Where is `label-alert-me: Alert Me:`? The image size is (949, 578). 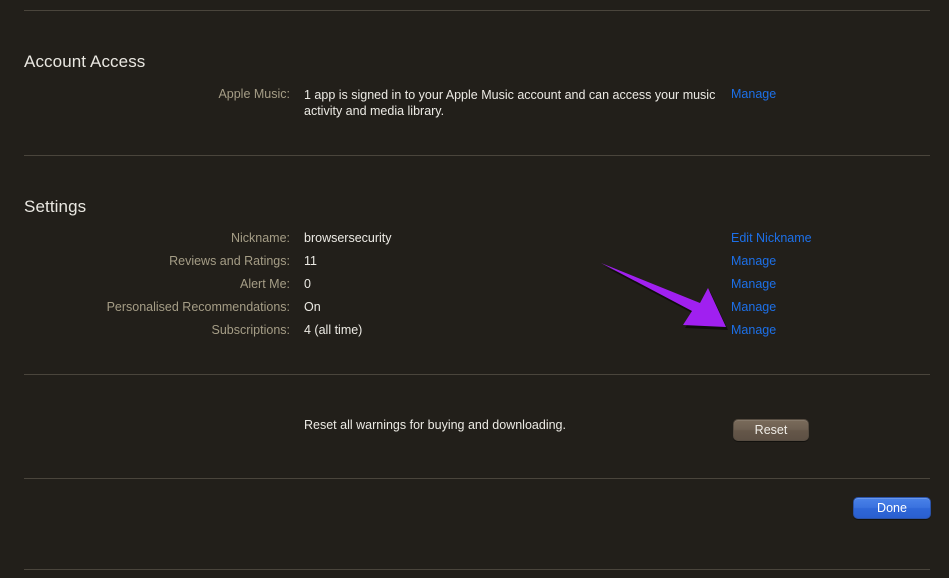 label-alert-me: Alert Me: is located at coordinates (264, 284).